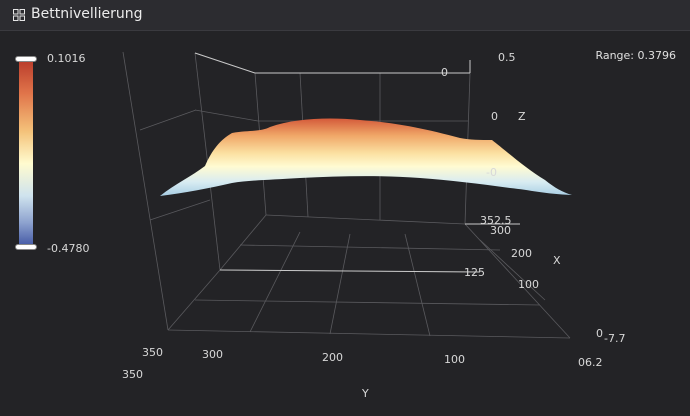 This screenshot has height=416, width=690. Describe the element at coordinates (365, 393) in the screenshot. I see `y-axis-label: Y` at that location.